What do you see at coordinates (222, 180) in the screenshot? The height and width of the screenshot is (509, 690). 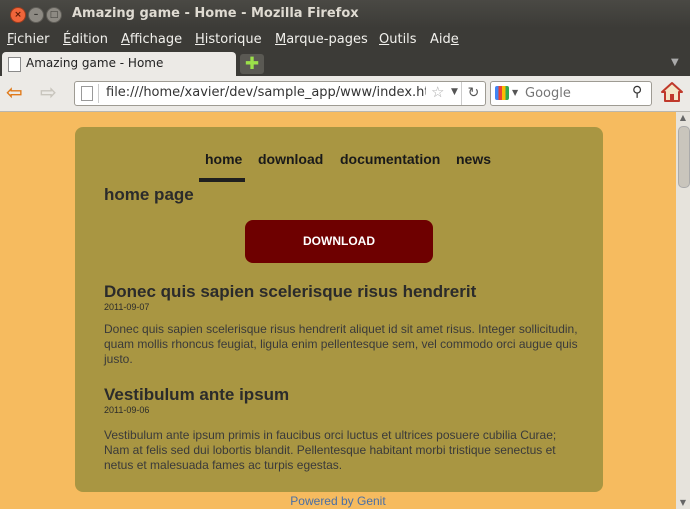 I see `active-nav-indicator` at bounding box center [222, 180].